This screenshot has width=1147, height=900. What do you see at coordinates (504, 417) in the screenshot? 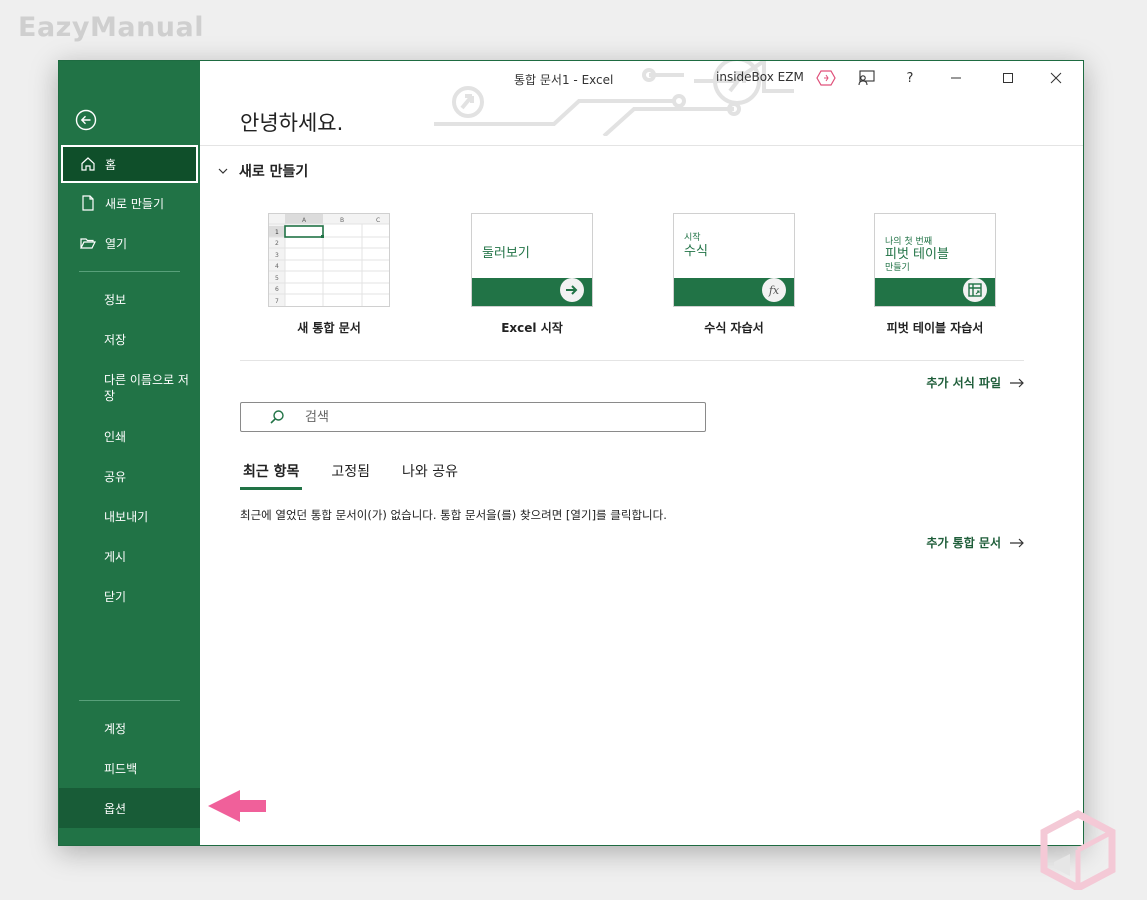
I see `search-input` at bounding box center [504, 417].